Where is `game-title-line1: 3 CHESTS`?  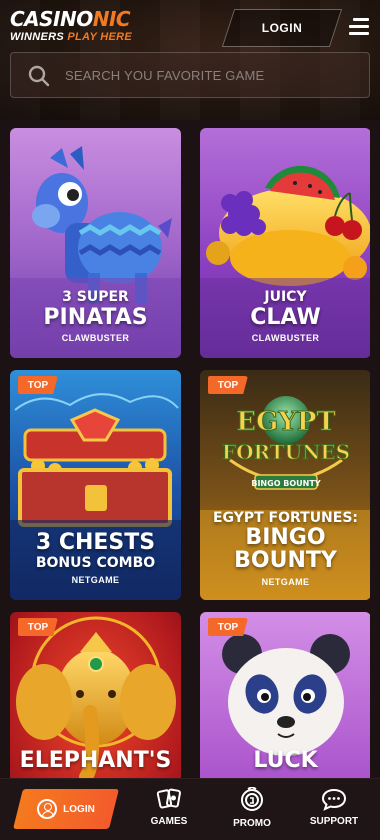
game-title-line1: 3 CHESTS is located at coordinates (95, 542).